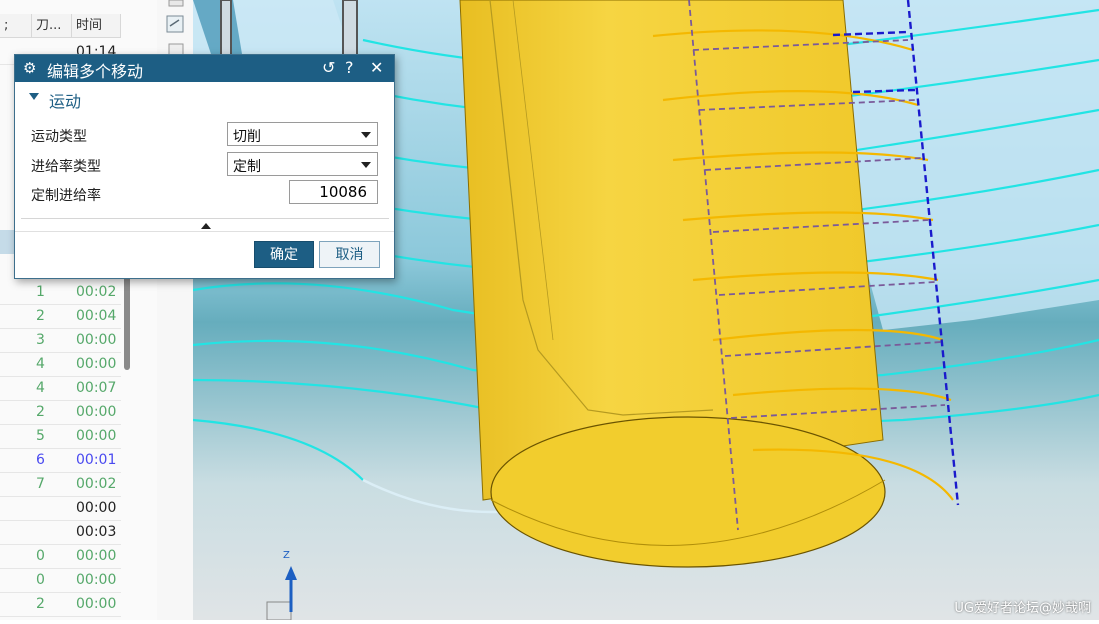  Describe the element at coordinates (286, 555) in the screenshot. I see `axis-z-label: Z` at that location.